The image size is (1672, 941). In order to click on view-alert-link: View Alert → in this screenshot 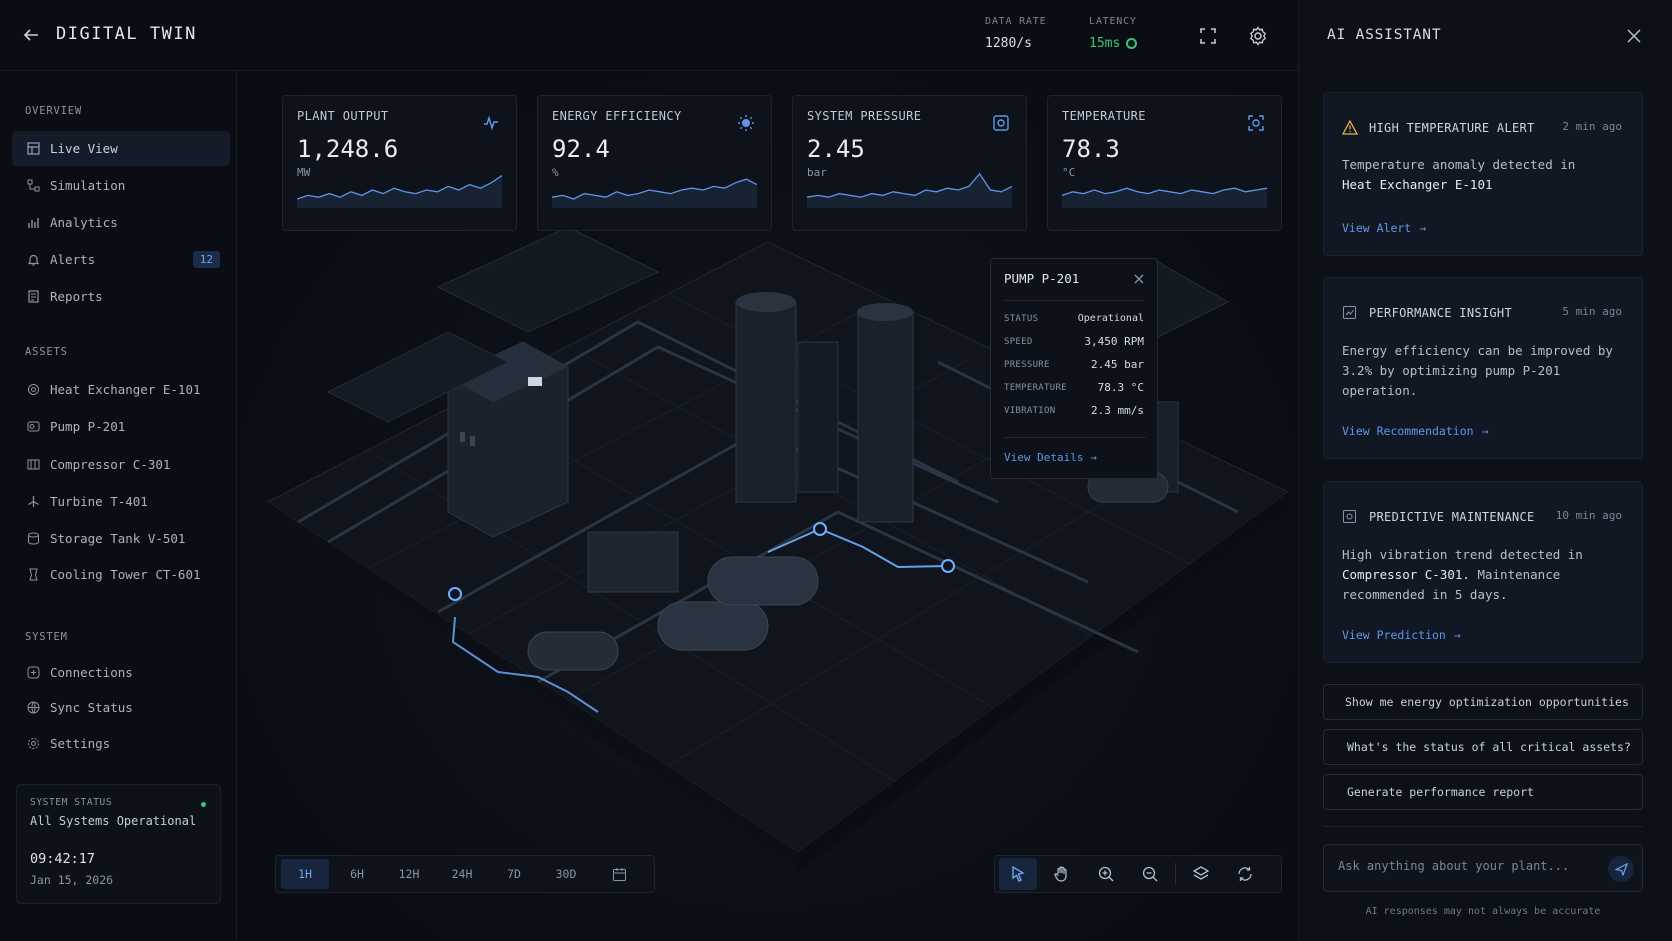, I will do `click(1384, 228)`.